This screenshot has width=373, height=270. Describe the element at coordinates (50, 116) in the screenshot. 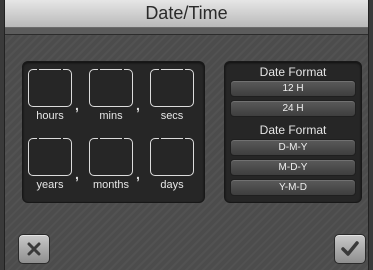

I see `hours-label: hours` at that location.